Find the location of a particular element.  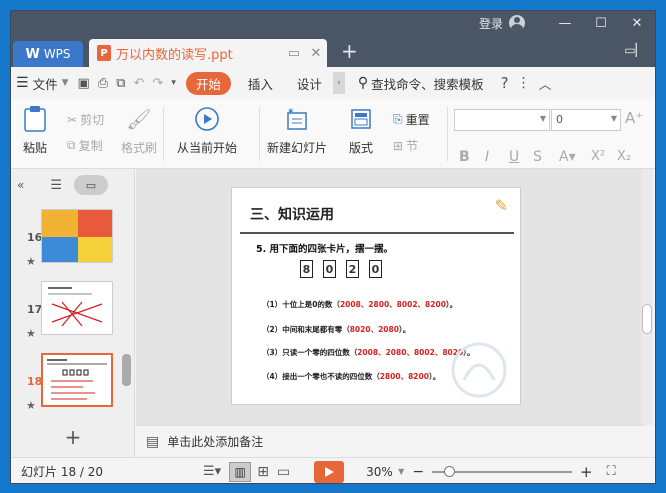

slideshow-play-button is located at coordinates (329, 471).